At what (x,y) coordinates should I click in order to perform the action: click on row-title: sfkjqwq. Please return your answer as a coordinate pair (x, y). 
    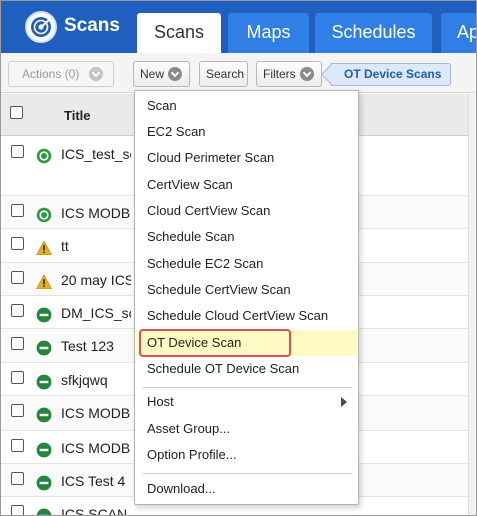
    Looking at the image, I should click on (96, 380).